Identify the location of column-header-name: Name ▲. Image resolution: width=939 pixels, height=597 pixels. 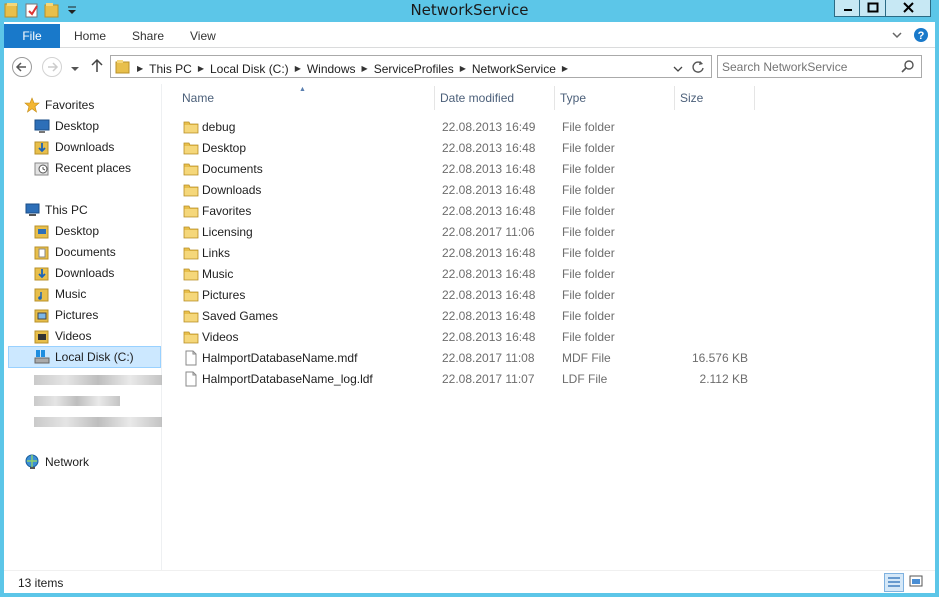
(306, 98).